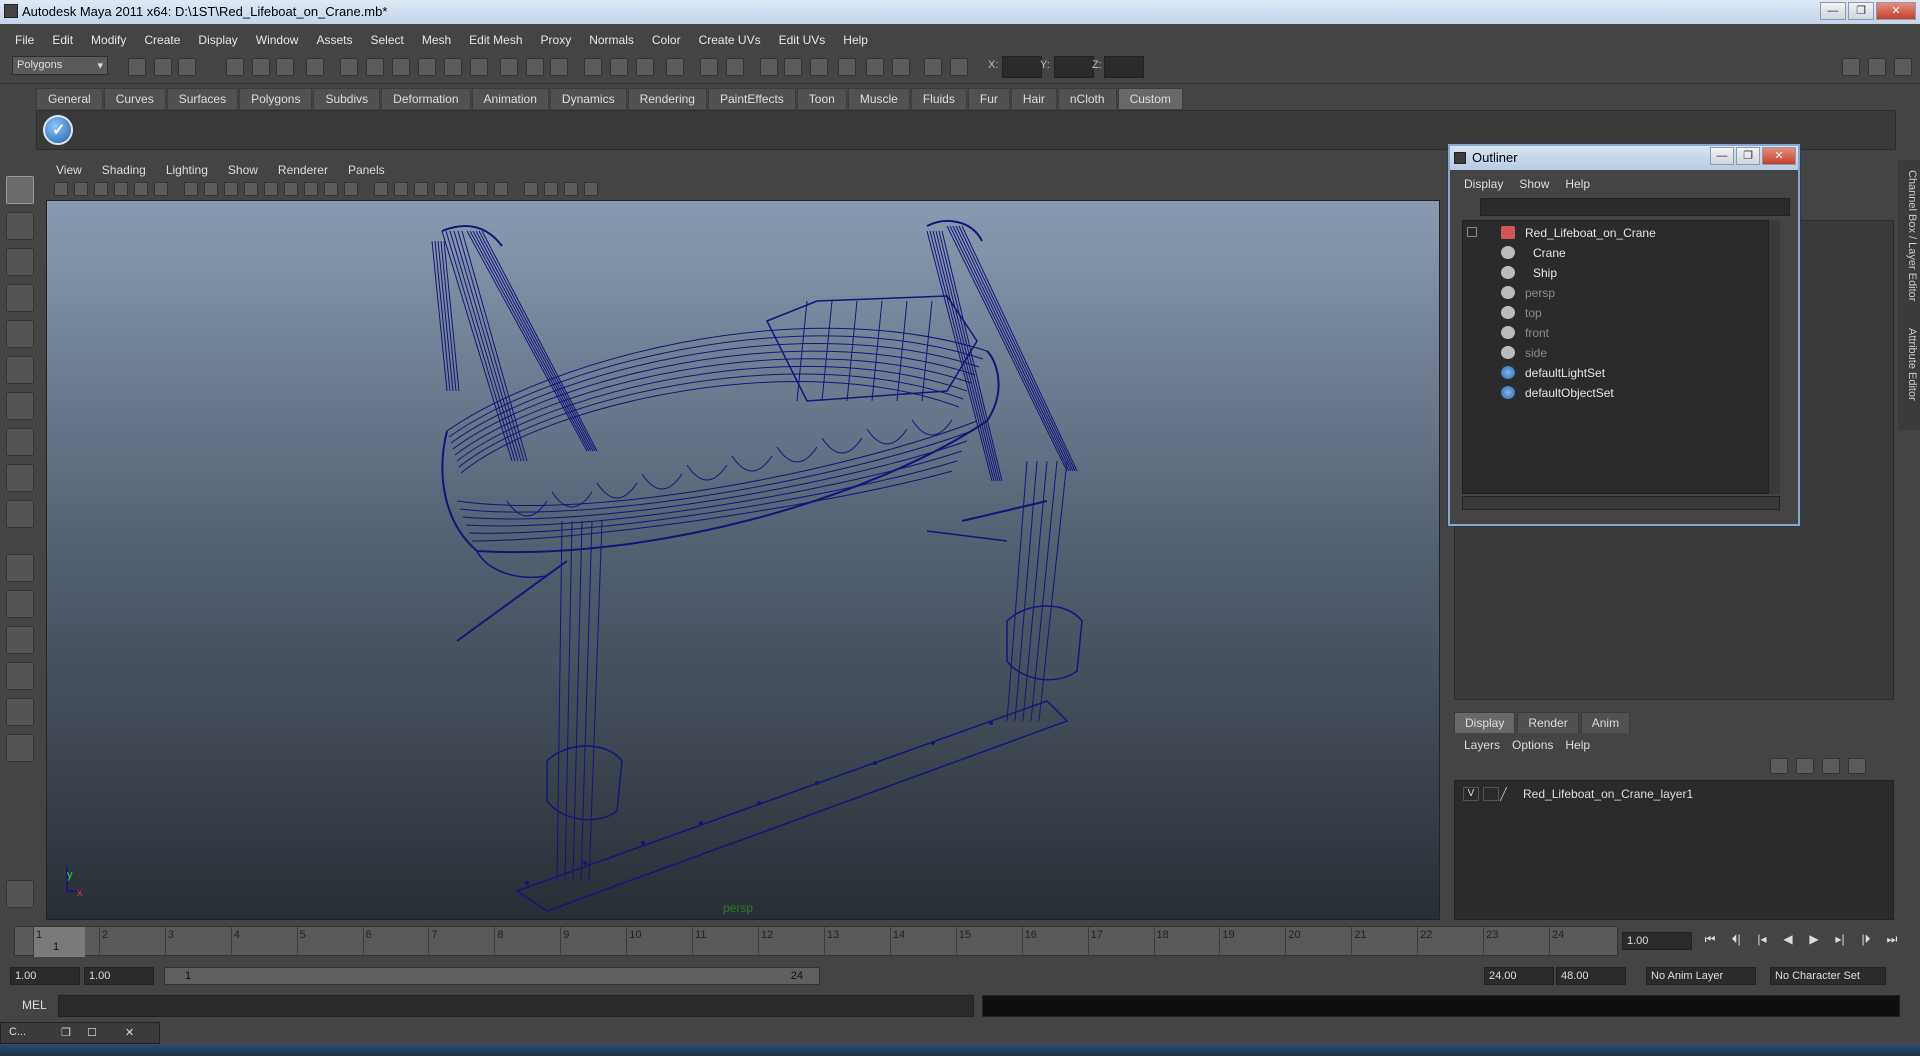 This screenshot has height=1056, width=1920. Describe the element at coordinates (66, 1032) in the screenshot. I see `minimized-restore-icon: ❐` at that location.